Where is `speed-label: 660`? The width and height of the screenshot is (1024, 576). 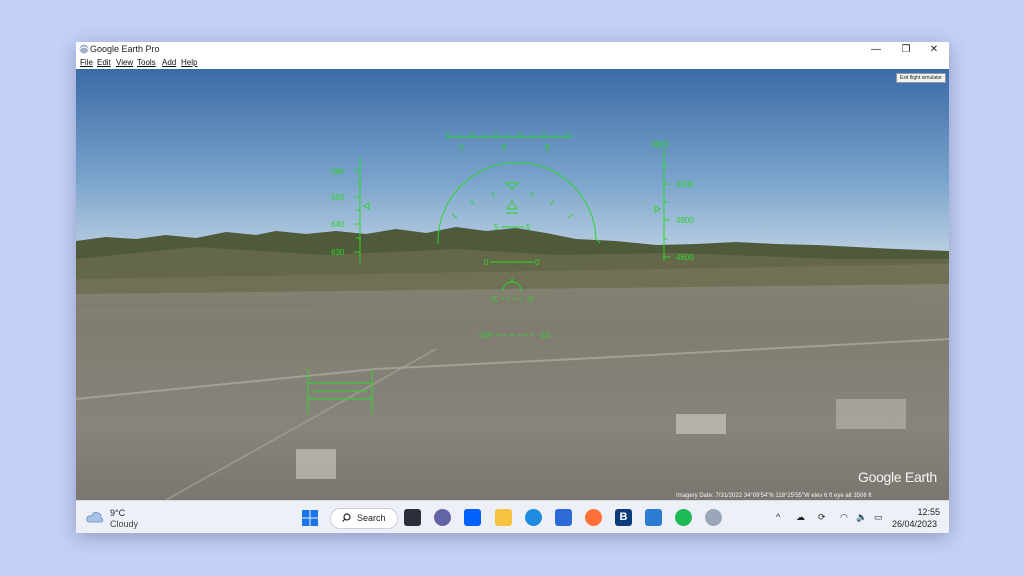 speed-label: 660 is located at coordinates (338, 171).